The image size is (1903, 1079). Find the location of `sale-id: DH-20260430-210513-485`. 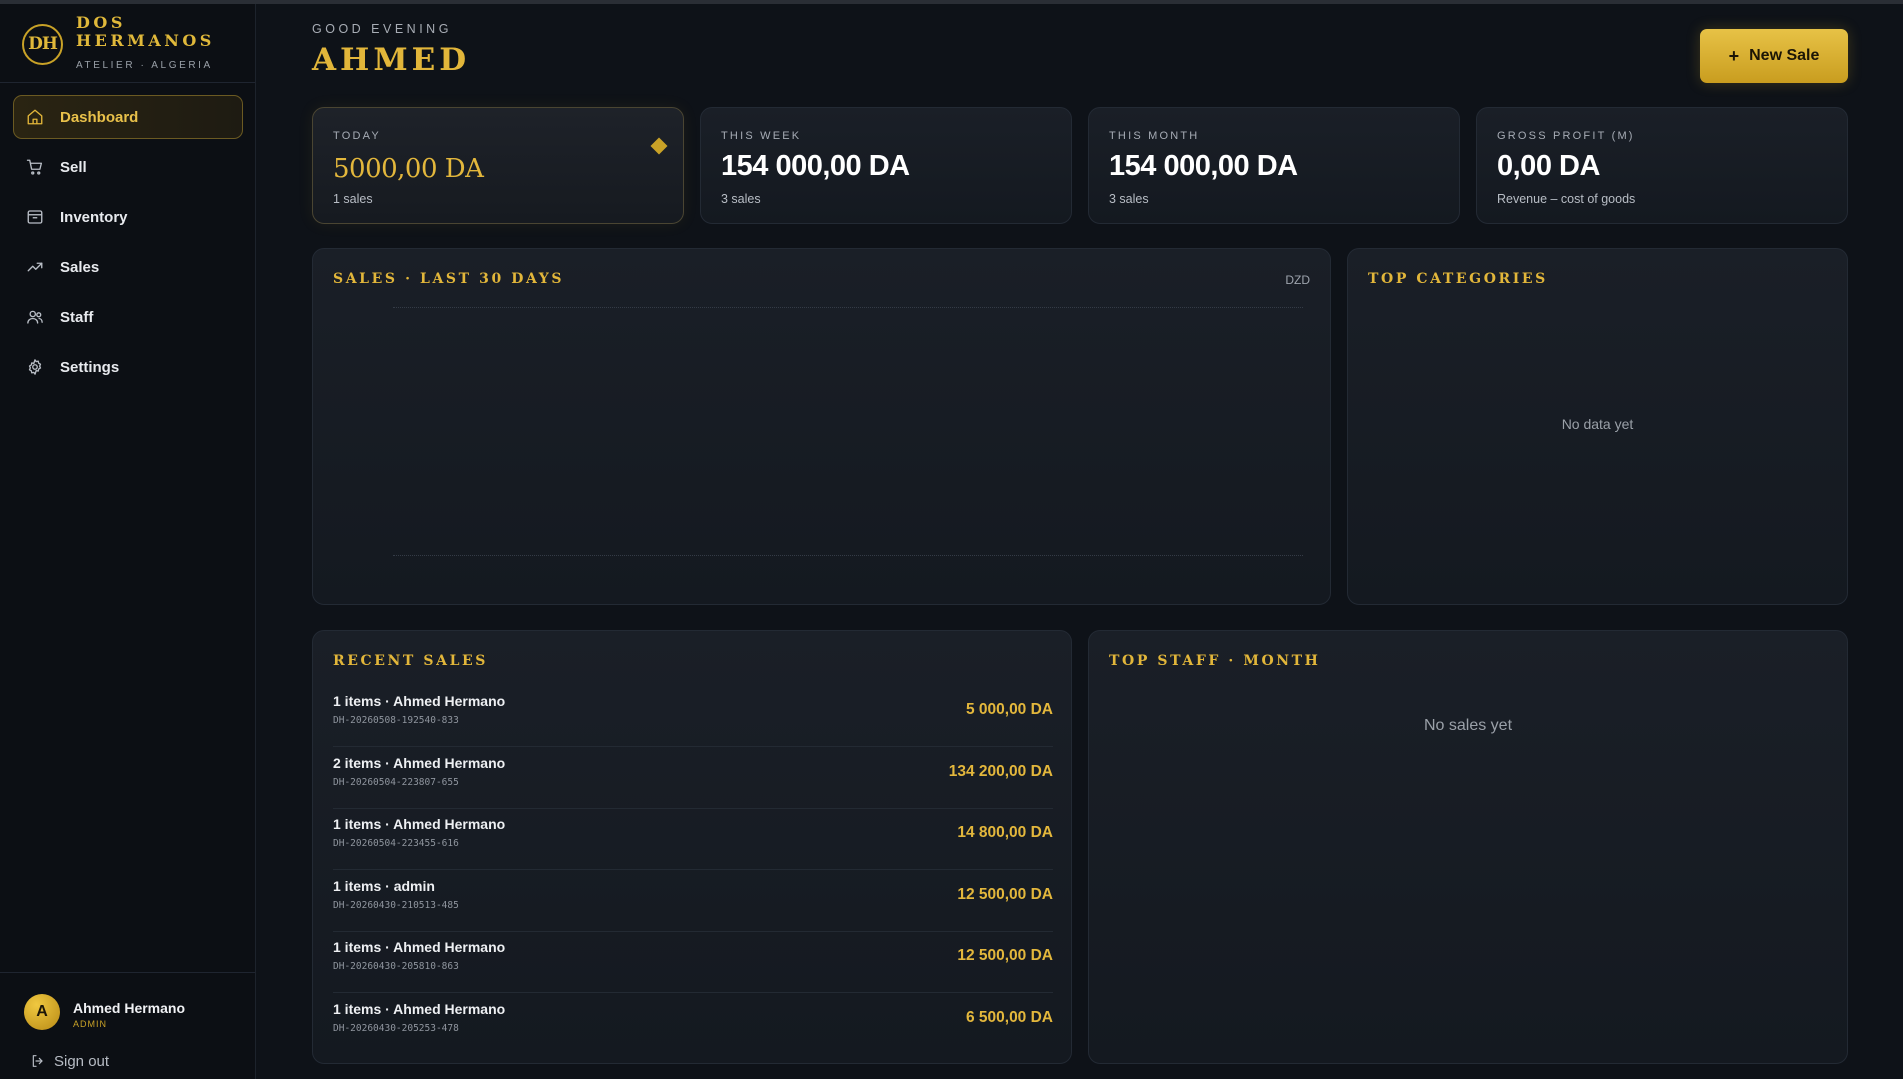

sale-id: DH-20260430-210513-485 is located at coordinates (396, 905).